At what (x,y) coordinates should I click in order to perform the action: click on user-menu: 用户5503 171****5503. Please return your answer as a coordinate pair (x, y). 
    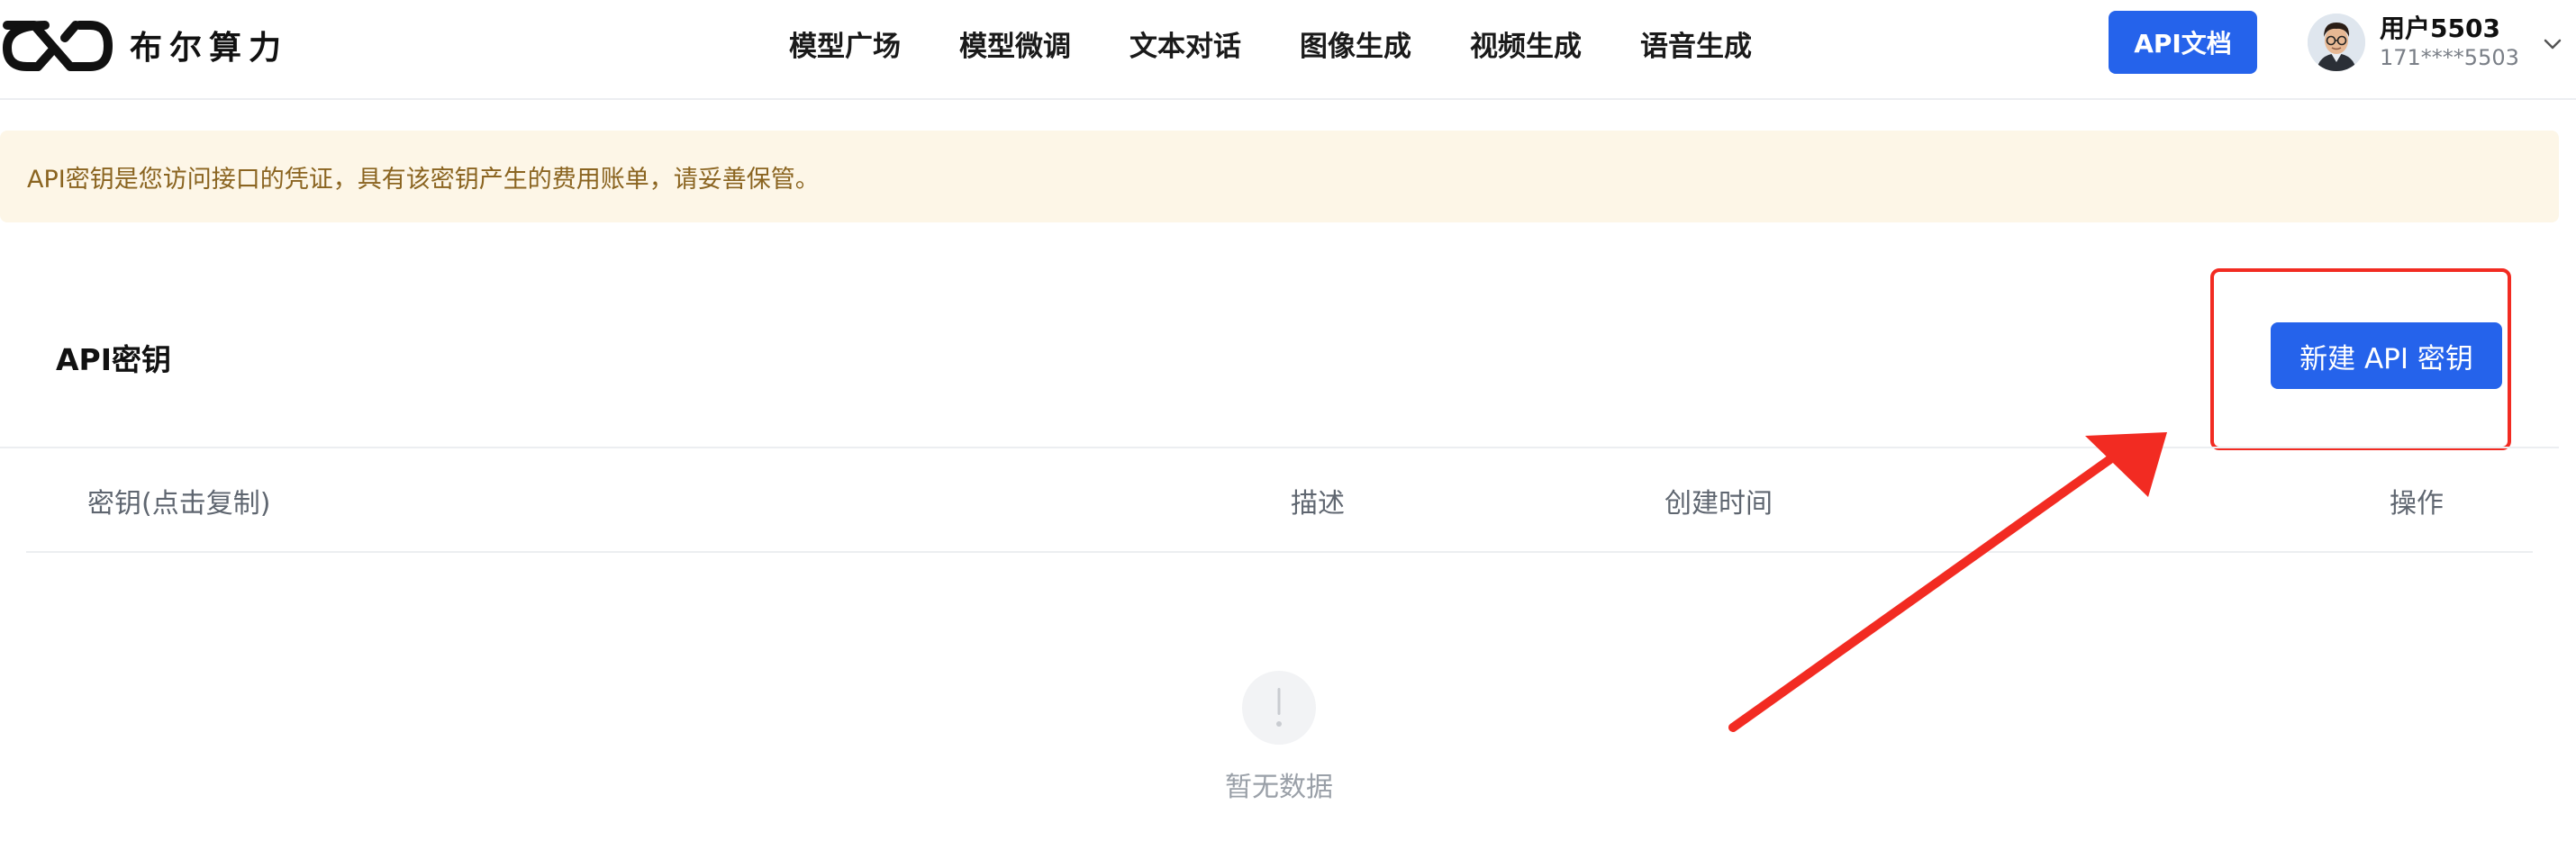
    Looking at the image, I should click on (2435, 43).